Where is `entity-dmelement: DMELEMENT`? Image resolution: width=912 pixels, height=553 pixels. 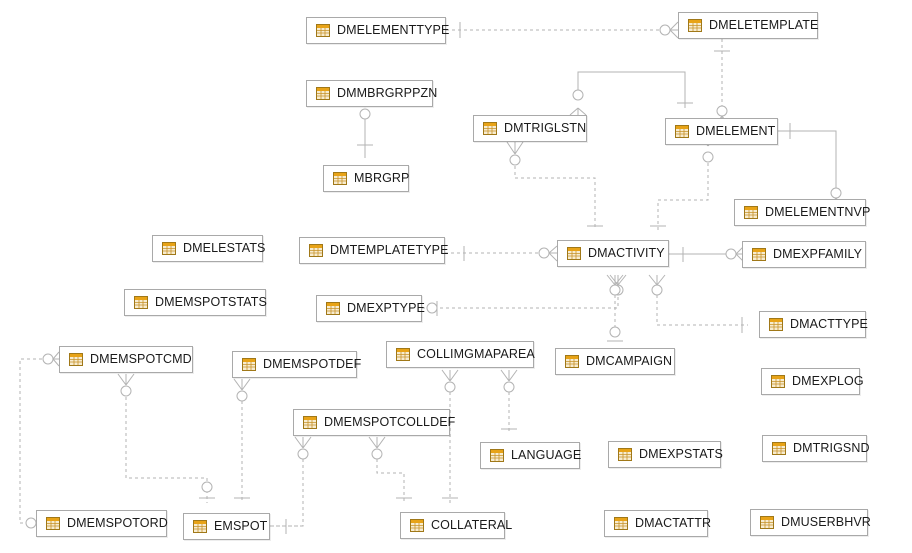
entity-dmelement: DMELEMENT is located at coordinates (721, 131).